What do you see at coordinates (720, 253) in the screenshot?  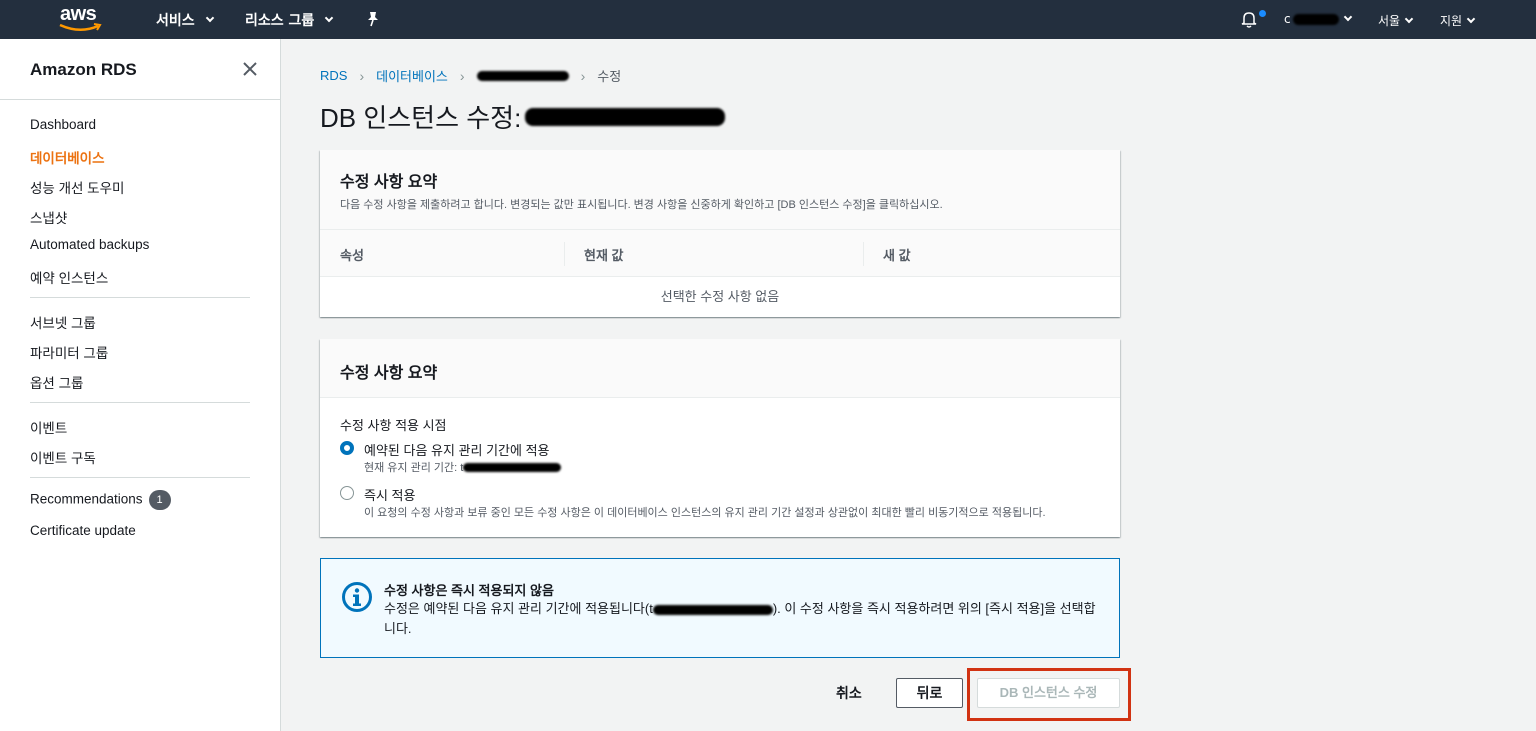 I see `table-header: 속성 현재 값 새 값` at bounding box center [720, 253].